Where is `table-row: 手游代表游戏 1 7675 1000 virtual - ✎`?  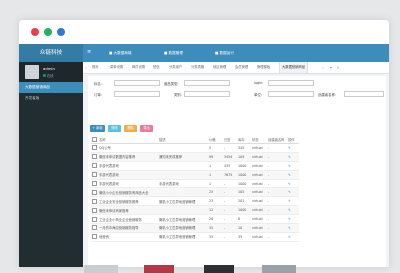
table-row: 手游代表游戏 1 7675 1000 virtual - ✎ is located at coordinates (195, 175).